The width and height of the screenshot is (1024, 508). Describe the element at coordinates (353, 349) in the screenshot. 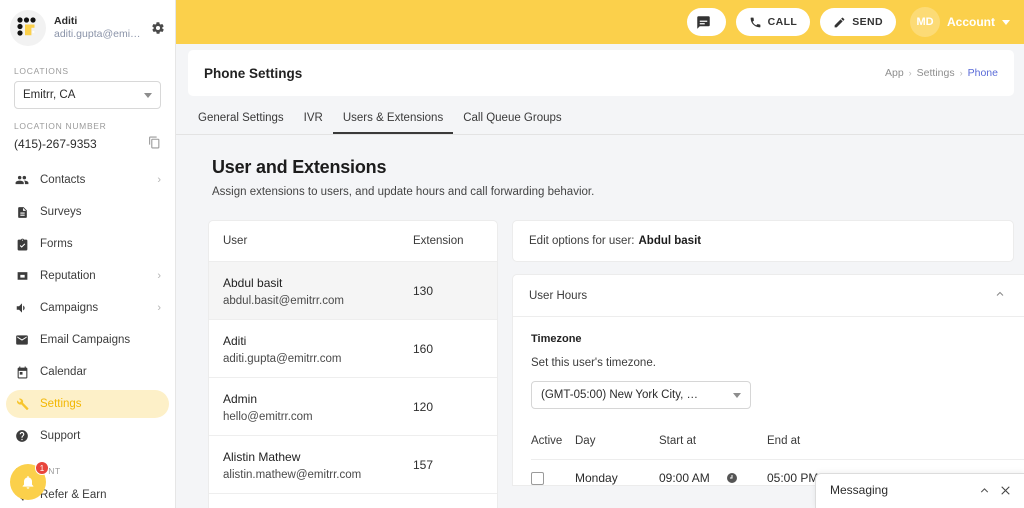

I see `table-row: Aditi aditi.gupta@emitrr.com 160` at that location.